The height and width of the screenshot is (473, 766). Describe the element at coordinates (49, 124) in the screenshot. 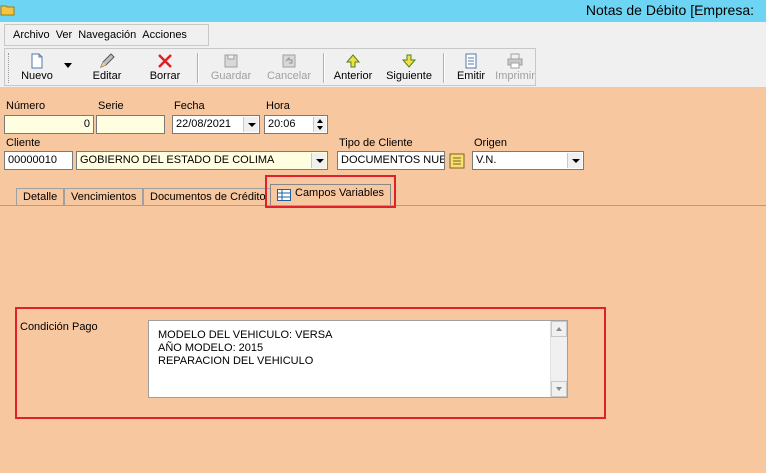

I see `numero-field: 0` at that location.